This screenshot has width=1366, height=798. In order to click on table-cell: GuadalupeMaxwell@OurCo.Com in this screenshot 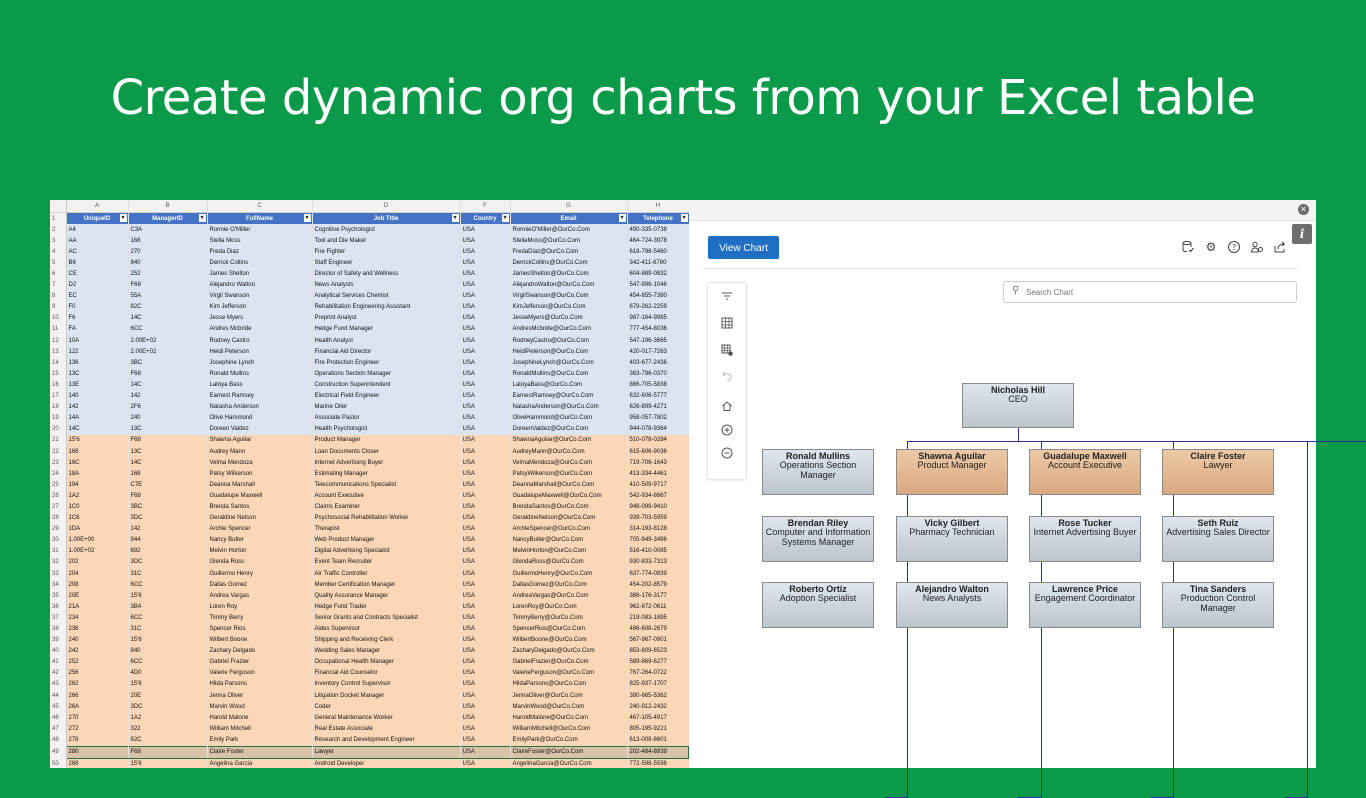, I will do `click(569, 496)`.